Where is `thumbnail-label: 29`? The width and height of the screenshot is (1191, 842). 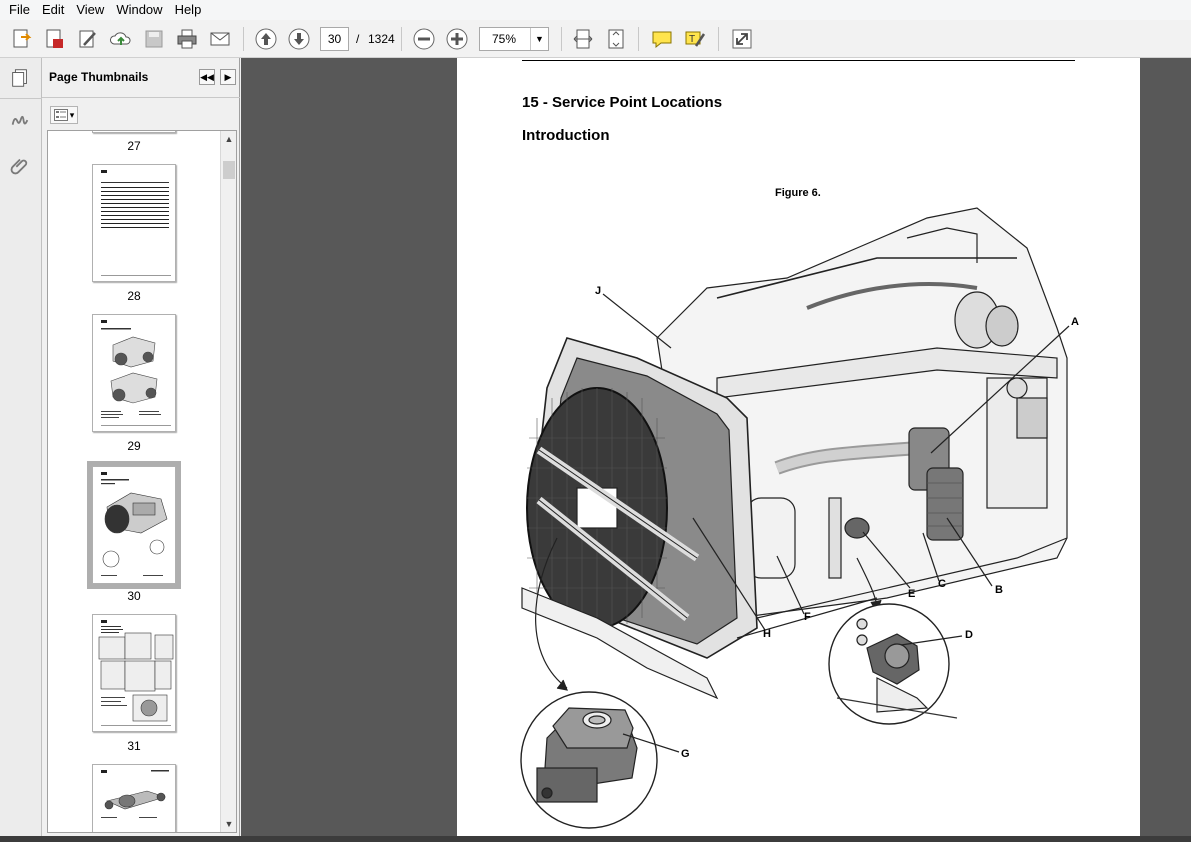 thumbnail-label: 29 is located at coordinates (134, 446).